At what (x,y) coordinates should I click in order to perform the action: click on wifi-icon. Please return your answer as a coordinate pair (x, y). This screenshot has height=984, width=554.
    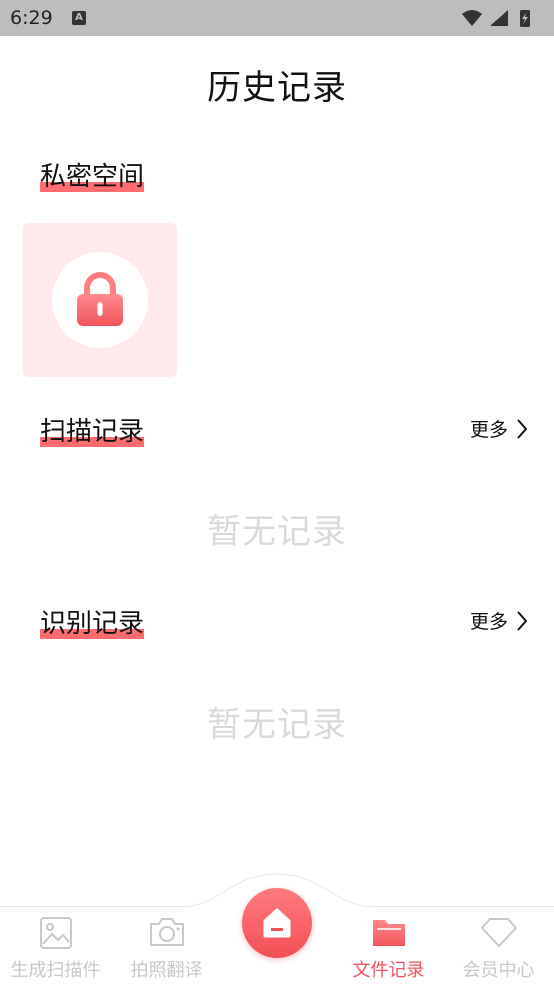
    Looking at the image, I should click on (472, 18).